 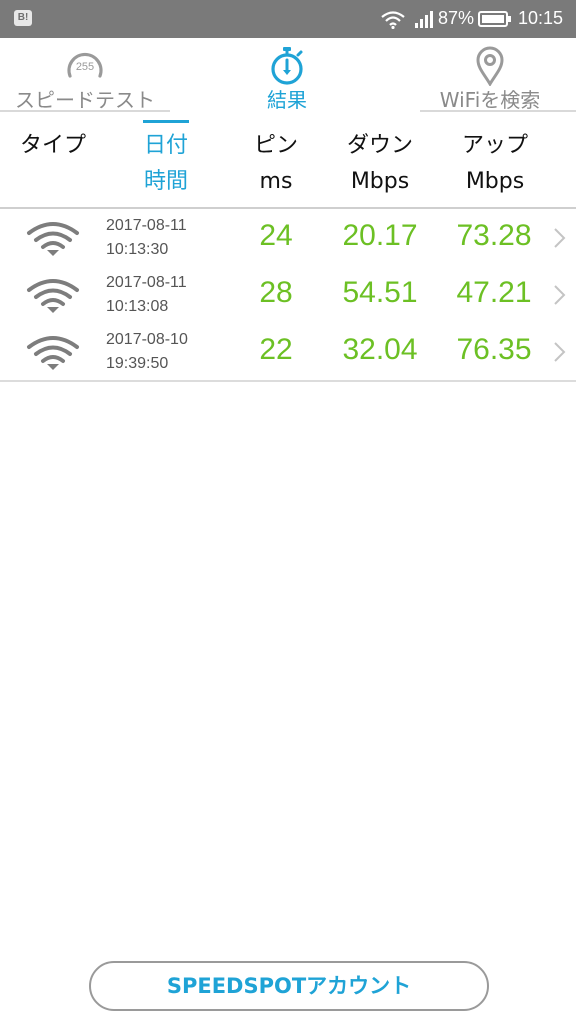 I want to click on speedometer-icon: 255, so click(x=85, y=65).